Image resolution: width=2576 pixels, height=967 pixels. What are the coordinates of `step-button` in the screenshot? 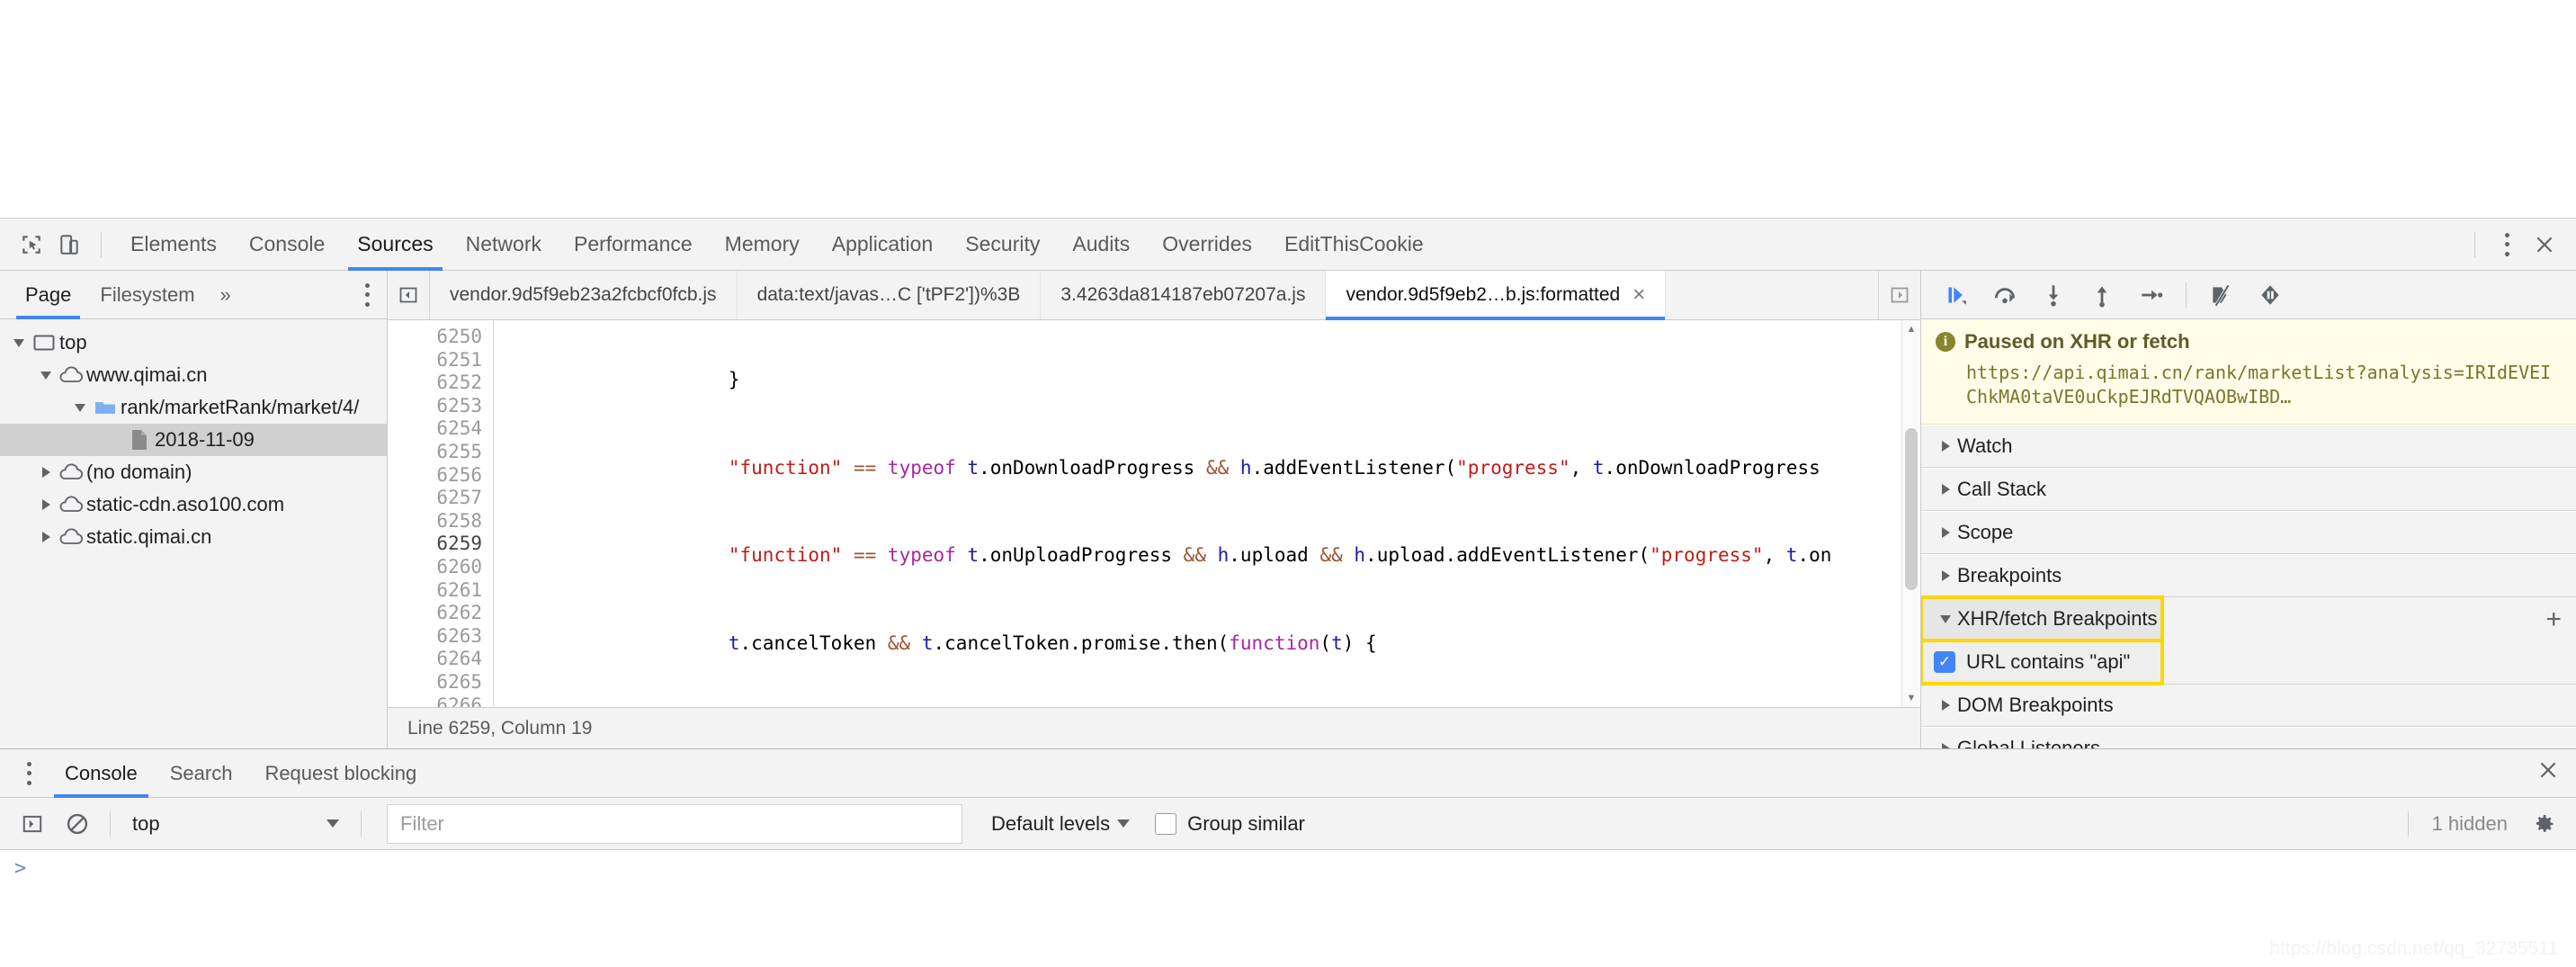 It's located at (2150, 295).